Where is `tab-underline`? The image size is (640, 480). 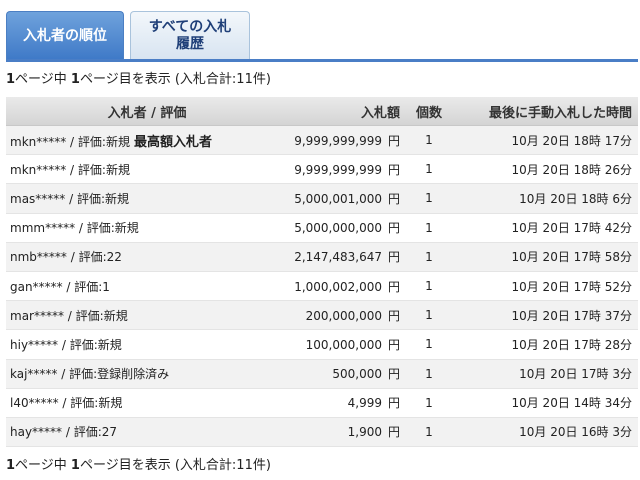 tab-underline is located at coordinates (322, 60).